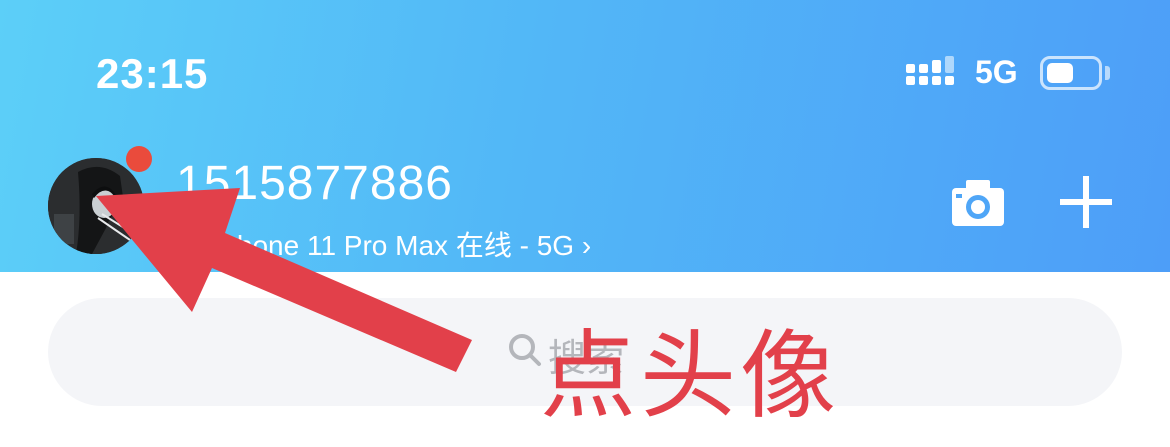 This screenshot has width=1170, height=447. Describe the element at coordinates (314, 183) in the screenshot. I see `account-name: 1515877886` at that location.